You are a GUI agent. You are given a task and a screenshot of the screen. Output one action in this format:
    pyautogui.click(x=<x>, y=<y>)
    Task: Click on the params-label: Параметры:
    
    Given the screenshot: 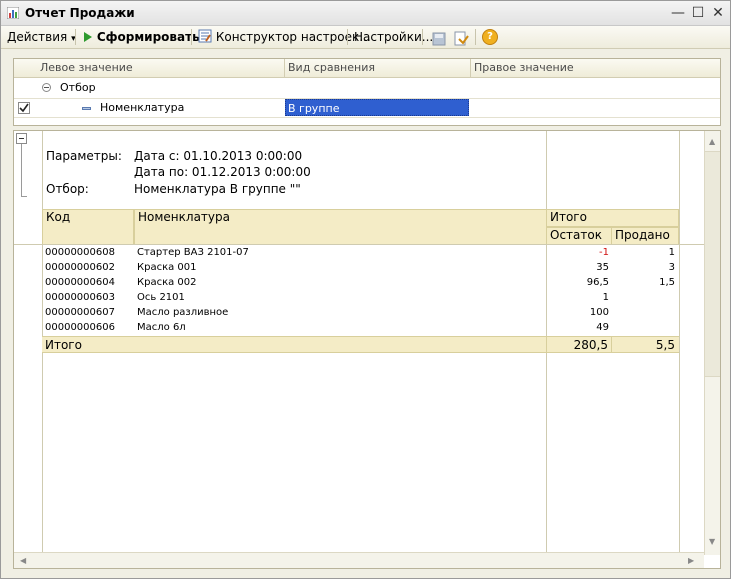 What is the action you would take?
    pyautogui.click(x=84, y=156)
    